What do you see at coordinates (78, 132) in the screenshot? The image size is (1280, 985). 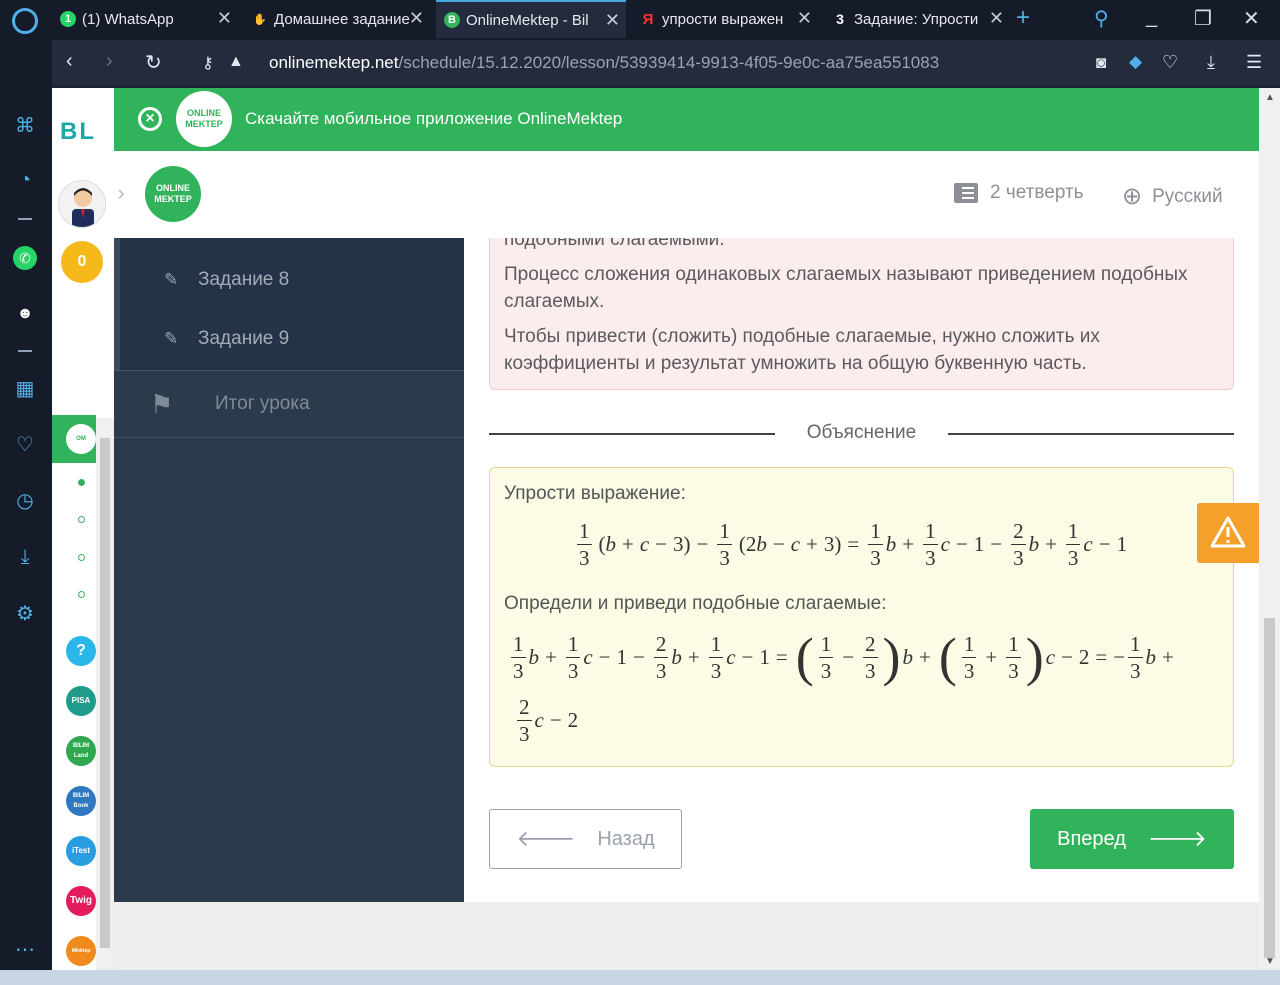 I see `bilimland-logo: BL` at bounding box center [78, 132].